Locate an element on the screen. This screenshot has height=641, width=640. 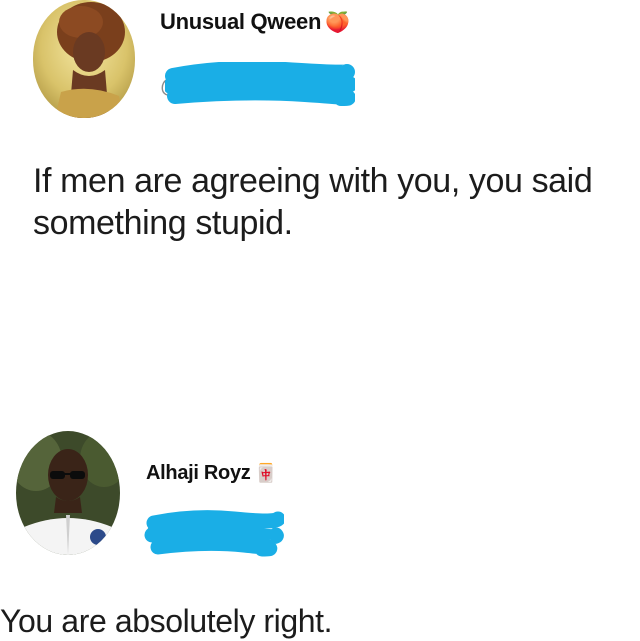
profile-photo-woman-icon is located at coordinates (84, 59).